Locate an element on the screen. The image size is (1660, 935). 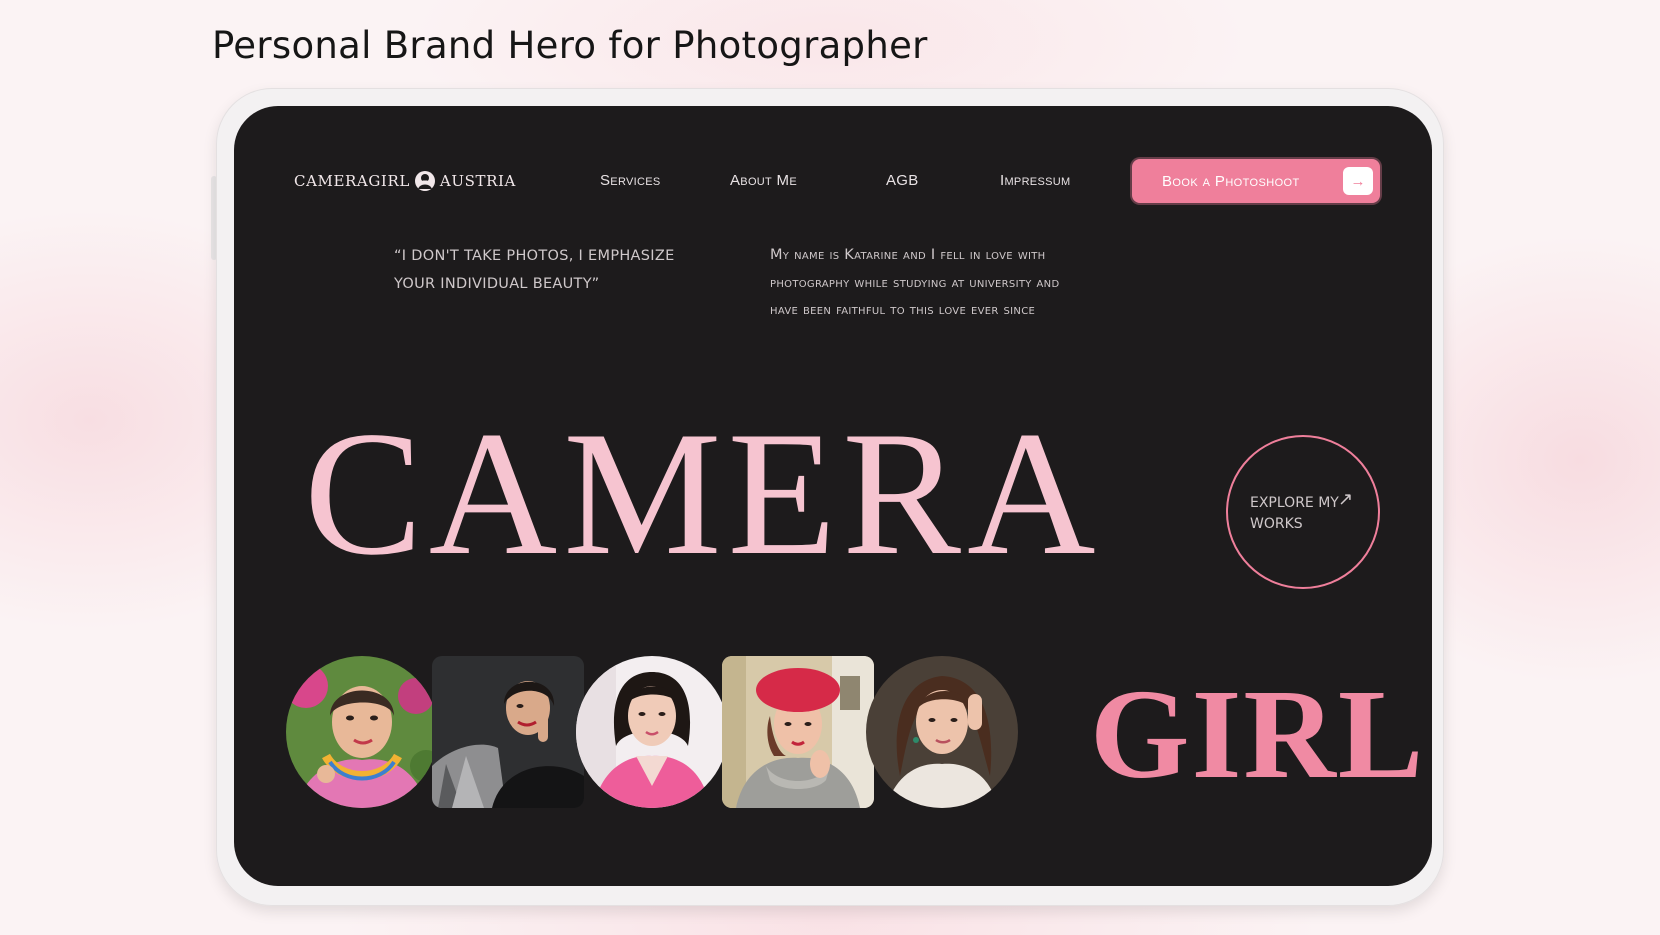
nav-impressum: Impressum is located at coordinates (1035, 180).